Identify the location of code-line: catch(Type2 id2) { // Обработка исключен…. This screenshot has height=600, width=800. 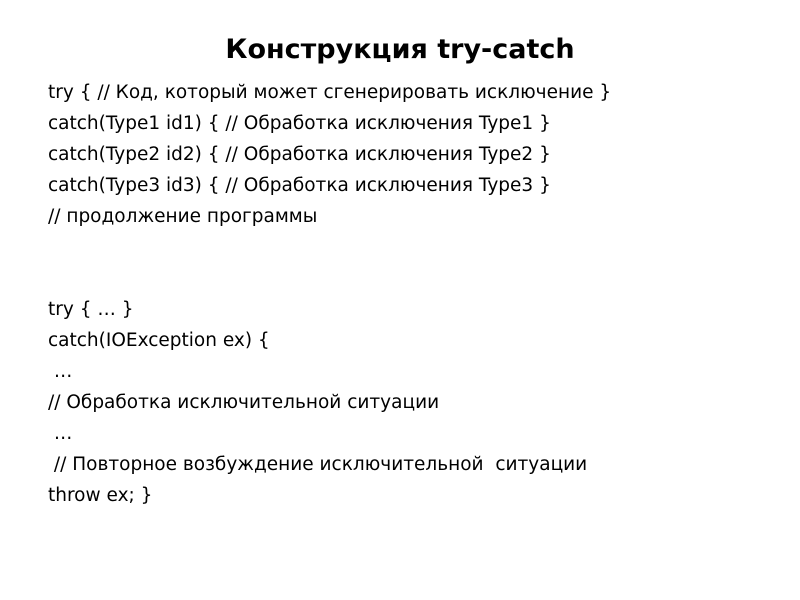
(299, 154).